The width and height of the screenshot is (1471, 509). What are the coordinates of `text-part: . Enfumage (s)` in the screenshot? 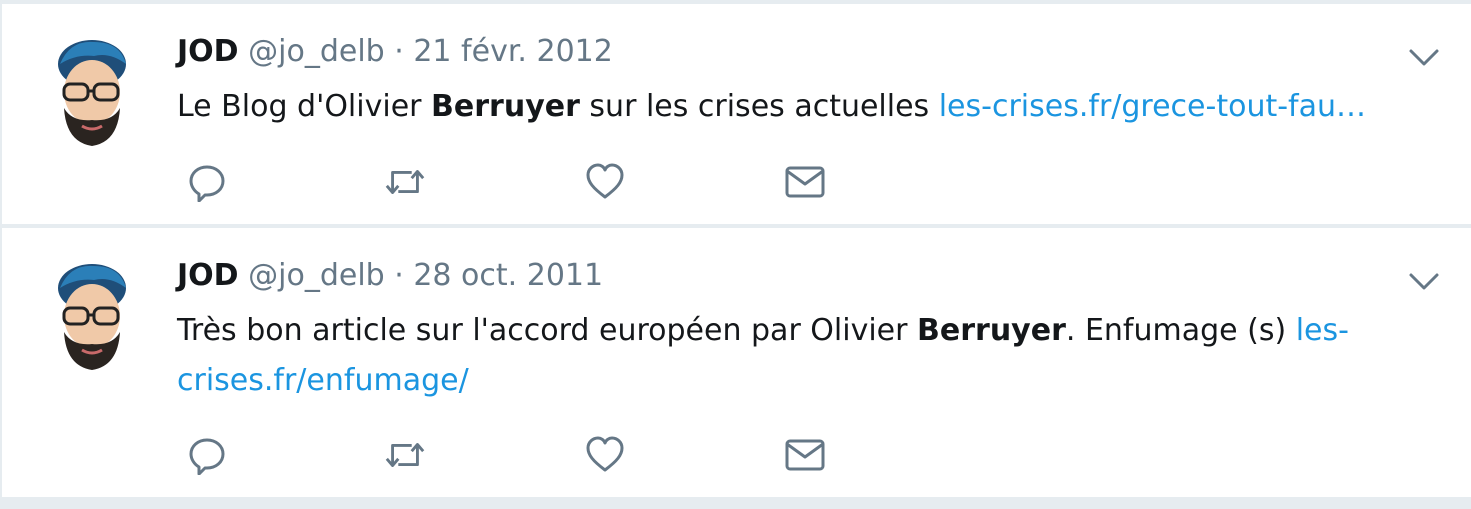 It's located at (1180, 330).